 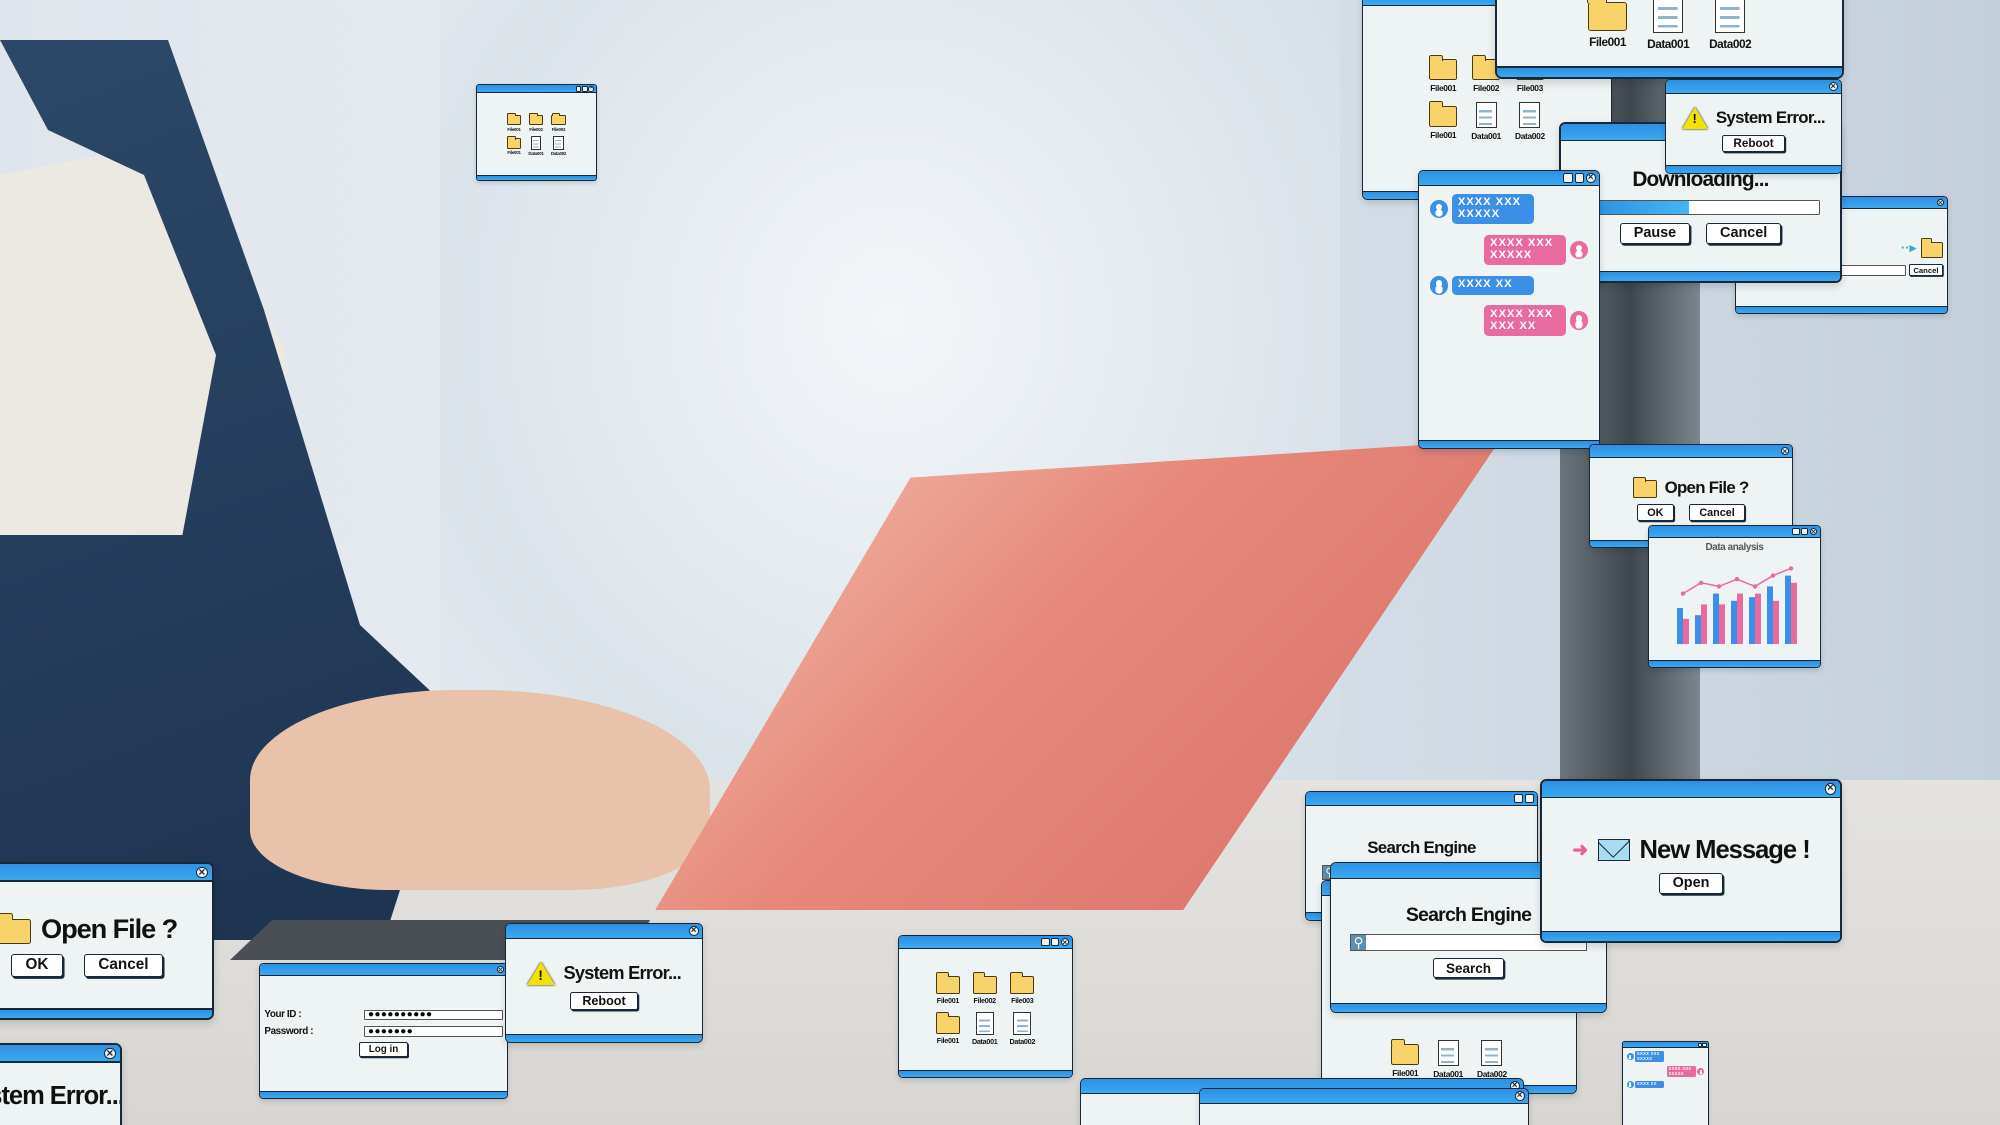 What do you see at coordinates (1691, 883) in the screenshot?
I see `button-button: Open` at bounding box center [1691, 883].